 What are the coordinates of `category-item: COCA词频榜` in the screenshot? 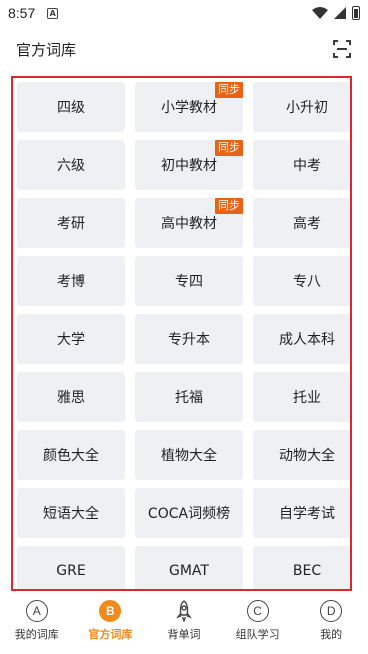 It's located at (189, 513).